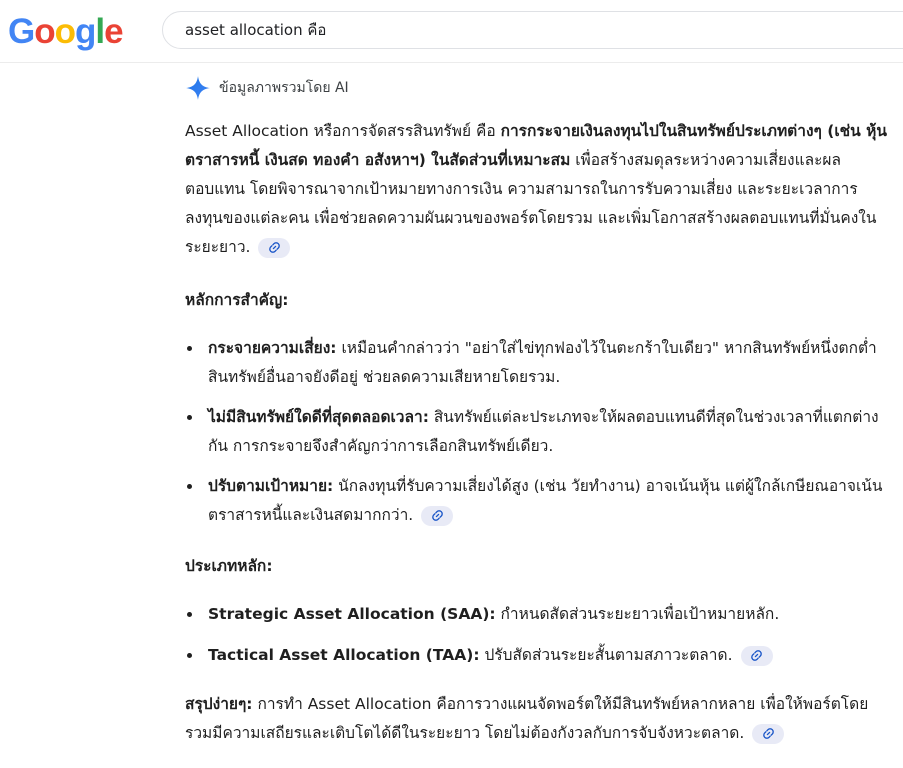 This screenshot has width=903, height=768. Describe the element at coordinates (637, 614) in the screenshot. I see `list-item-text: กำหนดสัดส่วนระยะยาวเพื่อเป้าหมายหลัก.` at that location.